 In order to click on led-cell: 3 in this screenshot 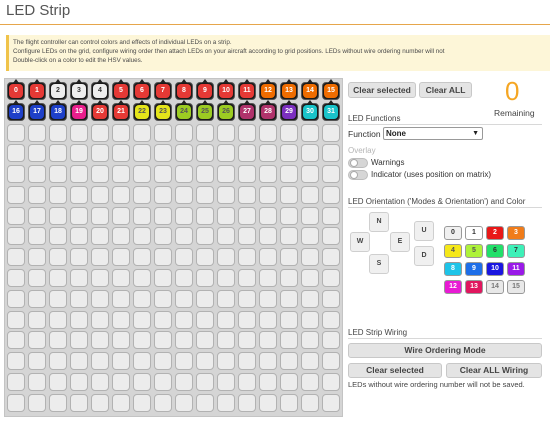, I will do `click(79, 89)`.